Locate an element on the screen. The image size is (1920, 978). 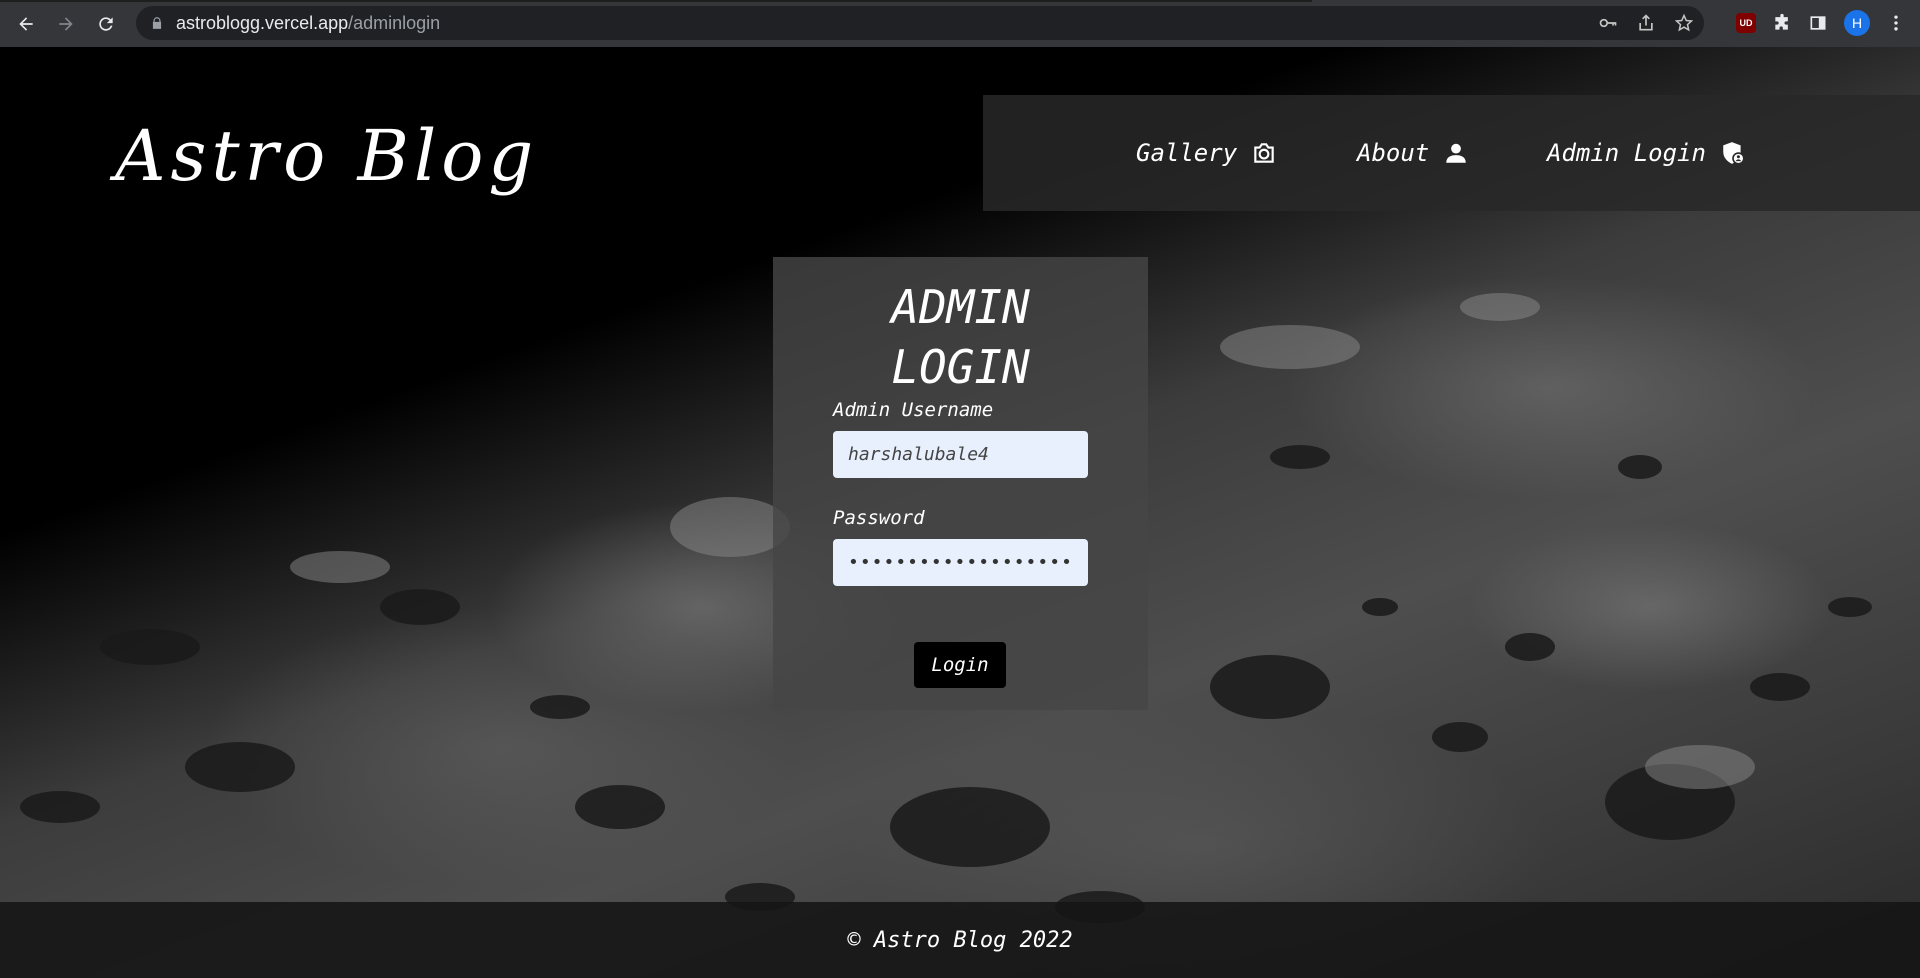
puzzle-icon is located at coordinates (1782, 23).